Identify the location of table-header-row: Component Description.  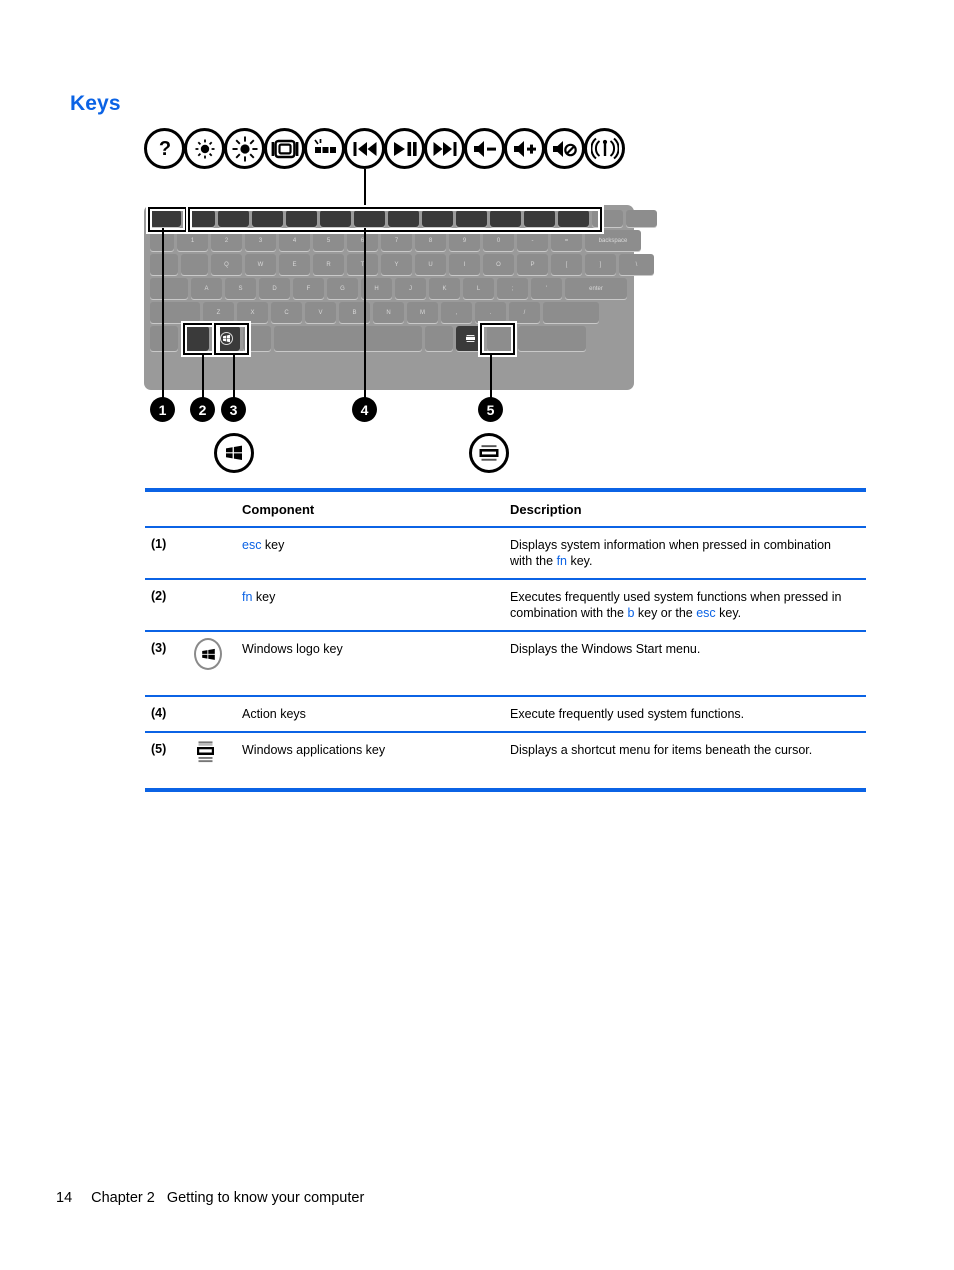
(505, 509).